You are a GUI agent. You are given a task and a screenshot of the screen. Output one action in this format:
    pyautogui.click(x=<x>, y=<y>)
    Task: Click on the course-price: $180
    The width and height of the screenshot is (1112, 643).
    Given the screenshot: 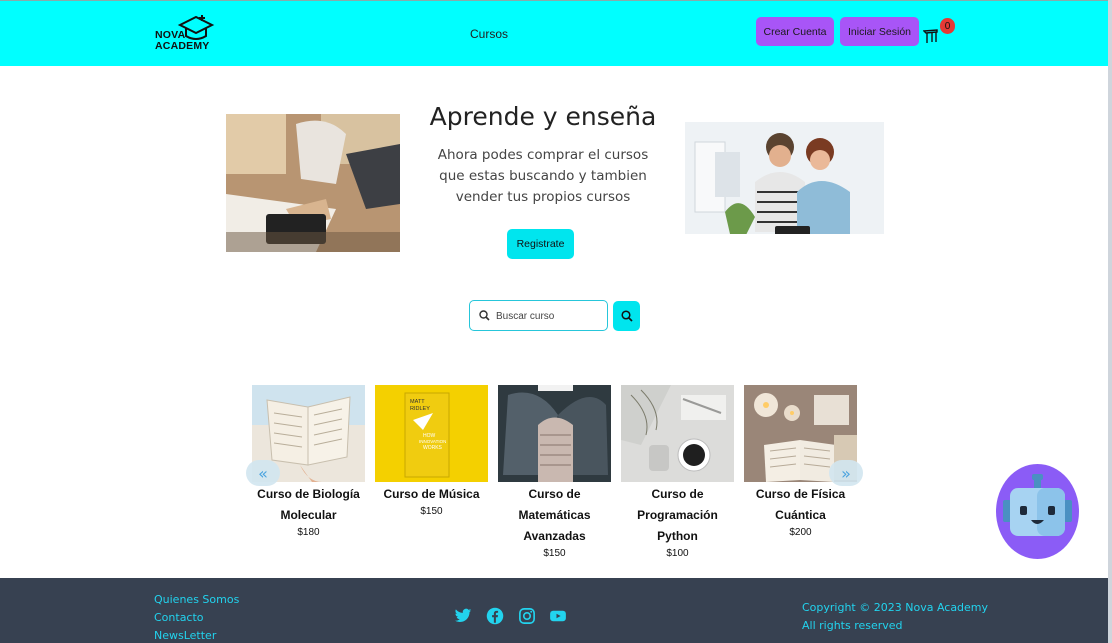 What is the action you would take?
    pyautogui.click(x=308, y=532)
    